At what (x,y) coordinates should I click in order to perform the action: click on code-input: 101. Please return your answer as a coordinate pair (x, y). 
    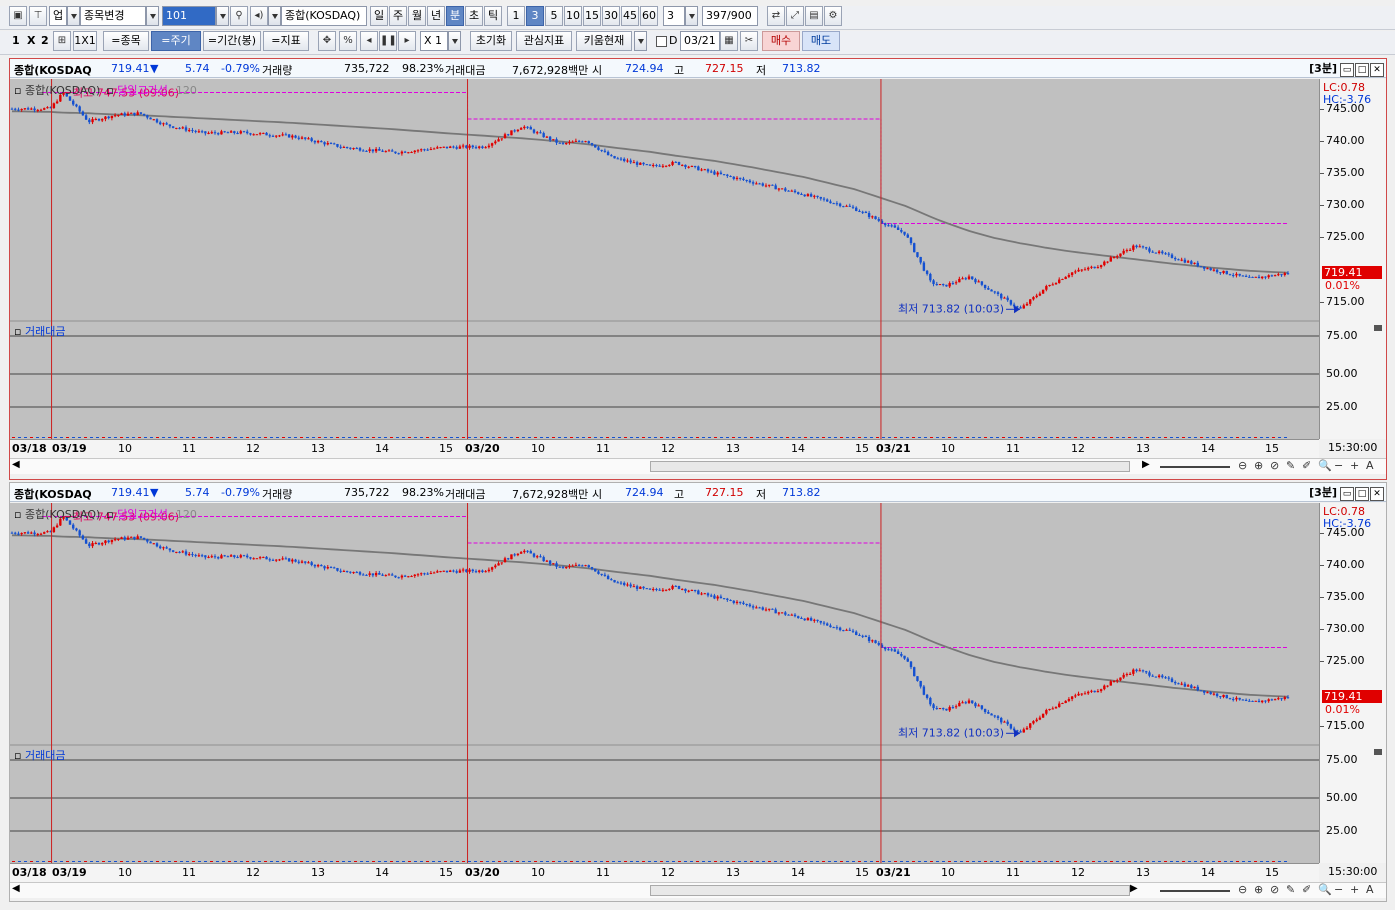
    Looking at the image, I should click on (189, 16).